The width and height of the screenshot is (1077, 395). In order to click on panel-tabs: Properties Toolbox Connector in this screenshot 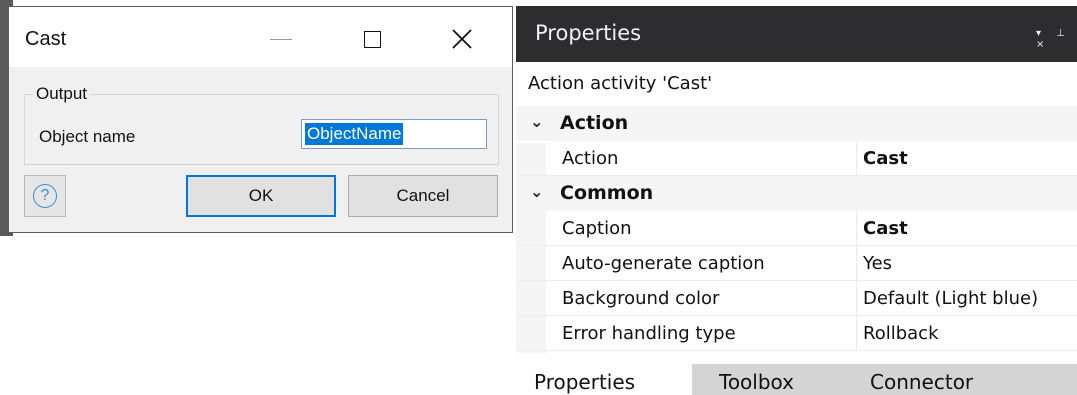, I will do `click(796, 379)`.